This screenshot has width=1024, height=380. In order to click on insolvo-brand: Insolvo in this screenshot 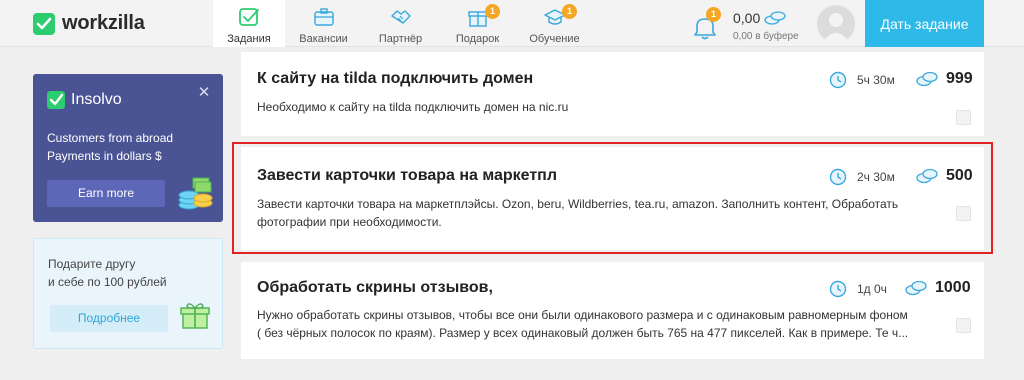, I will do `click(96, 99)`.